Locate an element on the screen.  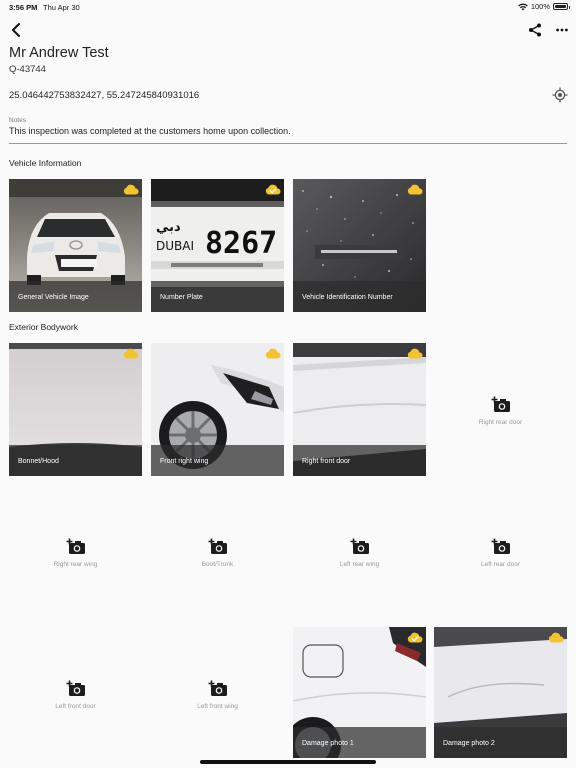
add-photo-left-front-door: Left front door is located at coordinates (75, 693).